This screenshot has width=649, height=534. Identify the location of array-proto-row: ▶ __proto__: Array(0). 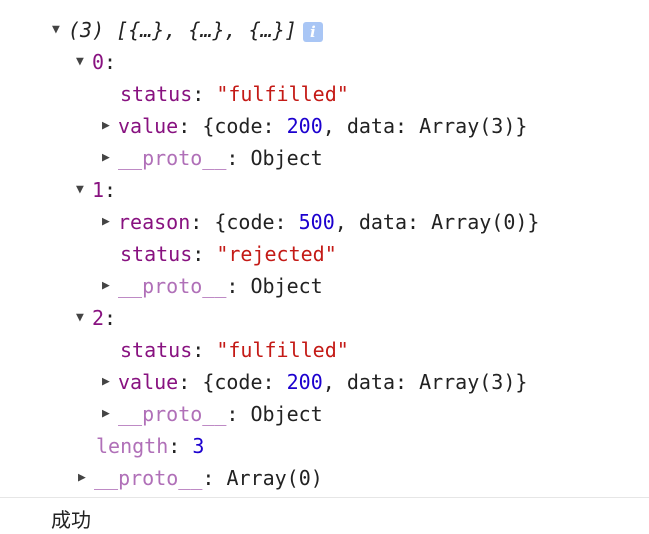
(200, 478).